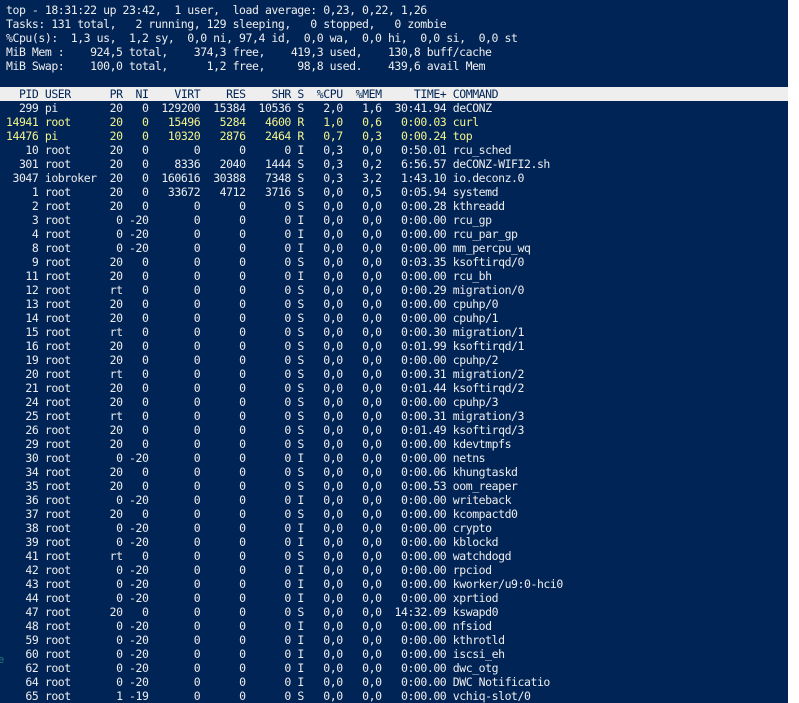 The image size is (799, 703). I want to click on col-cpu: 0,7, so click(323, 136).